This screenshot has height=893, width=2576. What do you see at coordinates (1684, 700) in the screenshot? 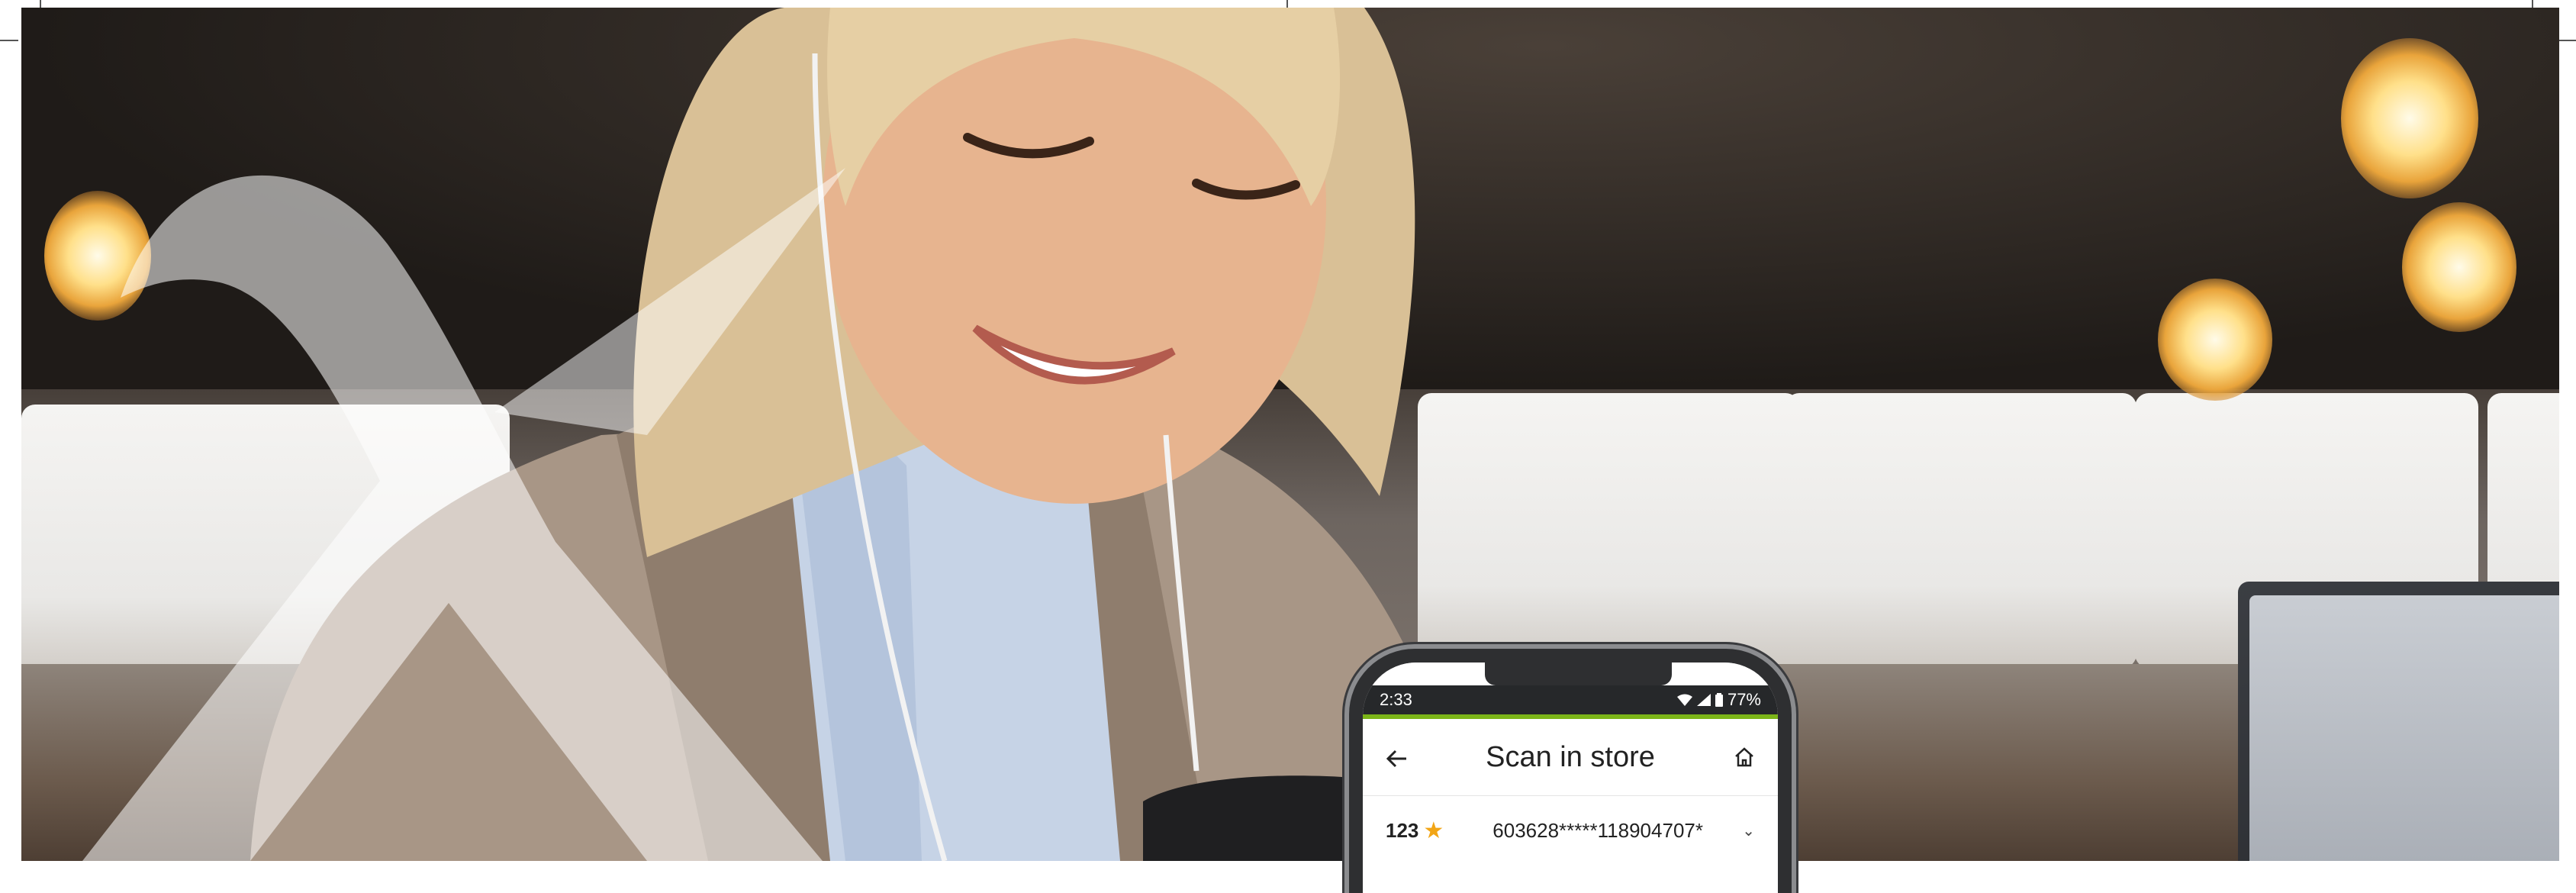
I see `wifi-icon` at bounding box center [1684, 700].